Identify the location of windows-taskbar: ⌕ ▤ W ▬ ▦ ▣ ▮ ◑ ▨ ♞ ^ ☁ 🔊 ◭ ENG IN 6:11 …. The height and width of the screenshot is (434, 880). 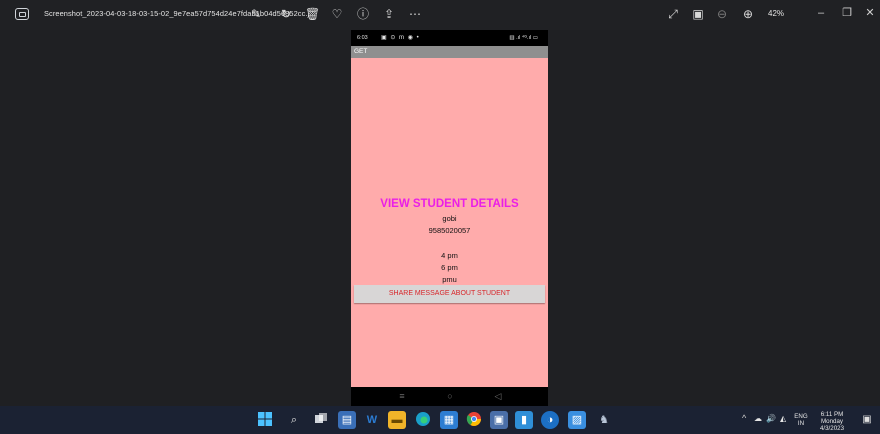
(440, 420).